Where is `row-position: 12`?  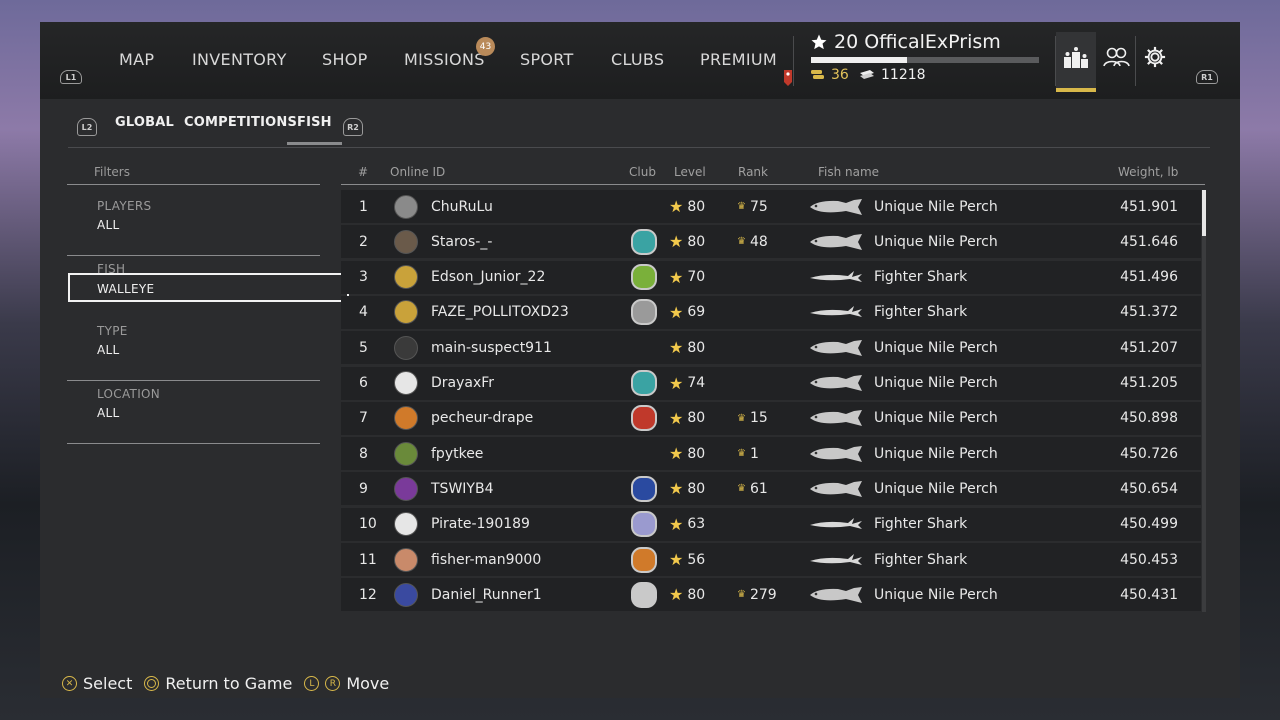 row-position: 12 is located at coordinates (368, 594).